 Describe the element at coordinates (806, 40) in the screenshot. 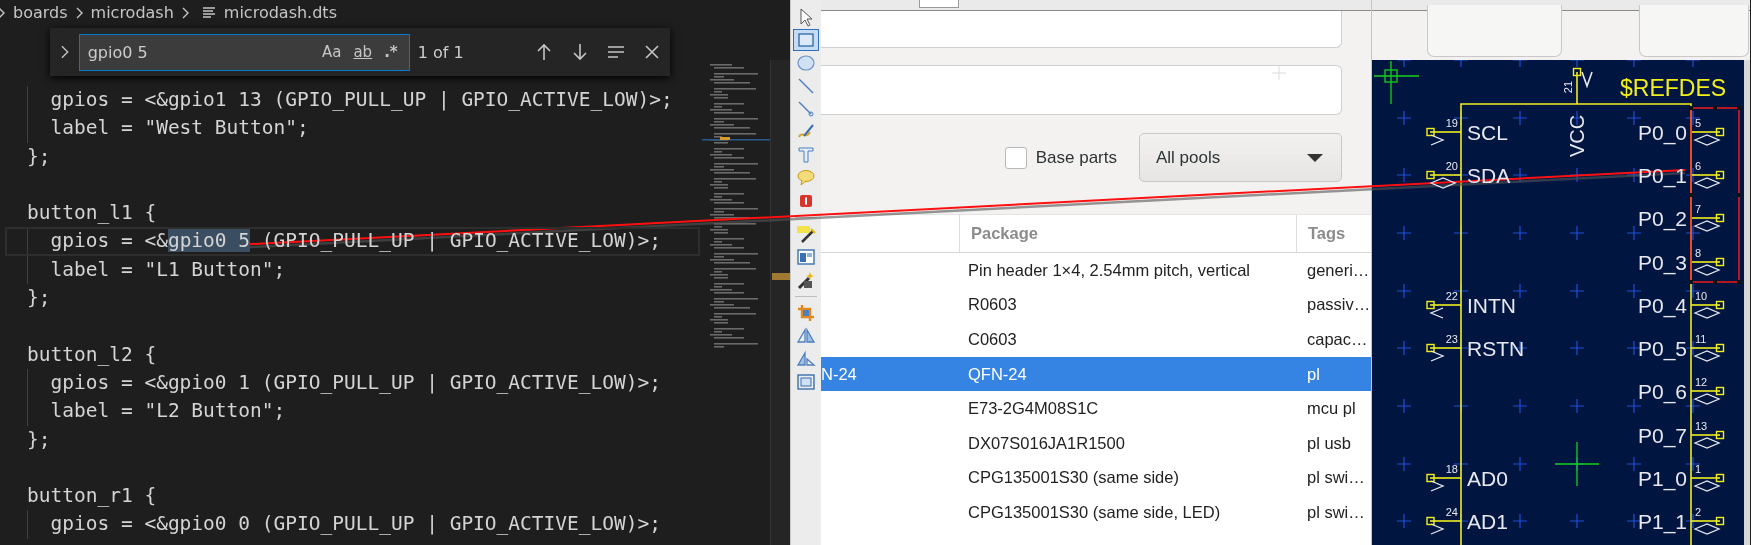

I see `rectangle-tool-button` at that location.